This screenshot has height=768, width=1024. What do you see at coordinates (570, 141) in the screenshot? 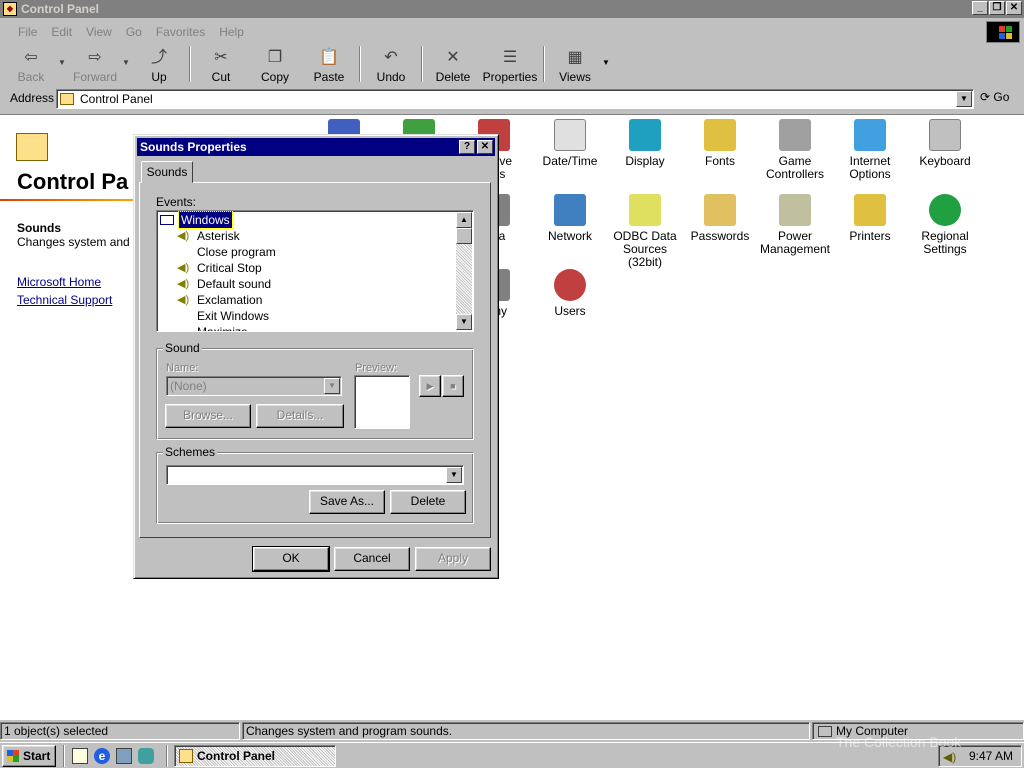
I see `date-time: Date/Time` at bounding box center [570, 141].